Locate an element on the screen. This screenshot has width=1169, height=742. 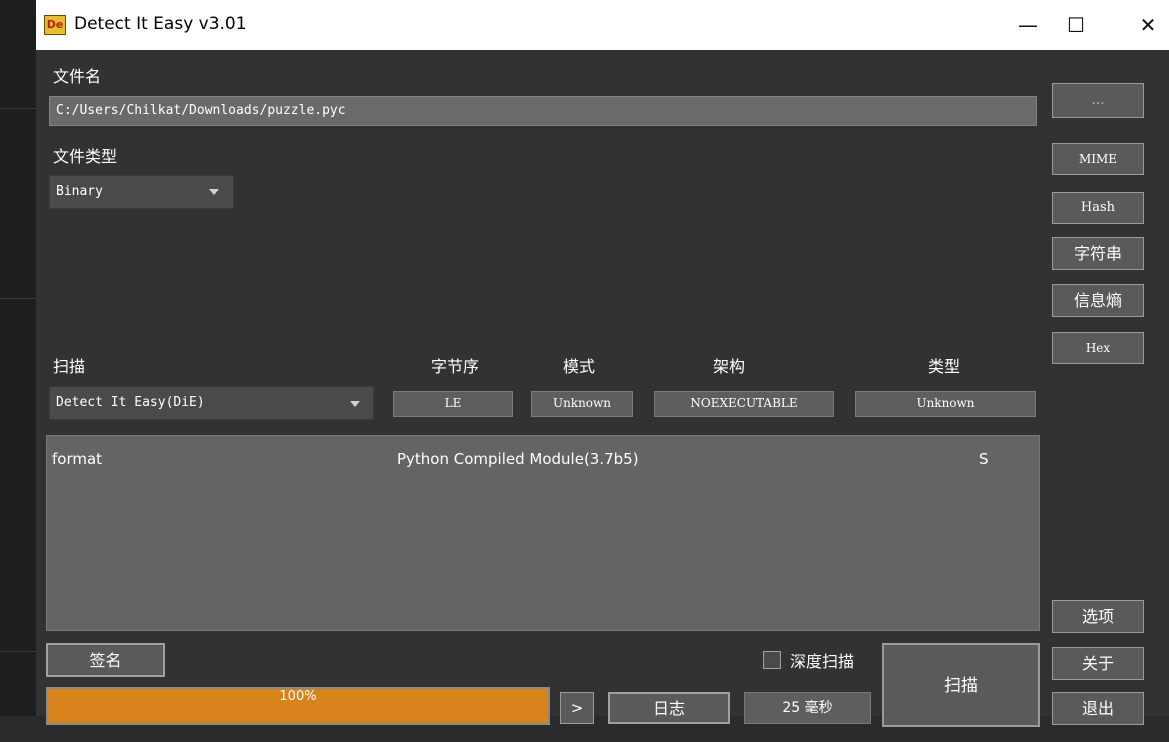
options-button: 选项 is located at coordinates (1098, 616).